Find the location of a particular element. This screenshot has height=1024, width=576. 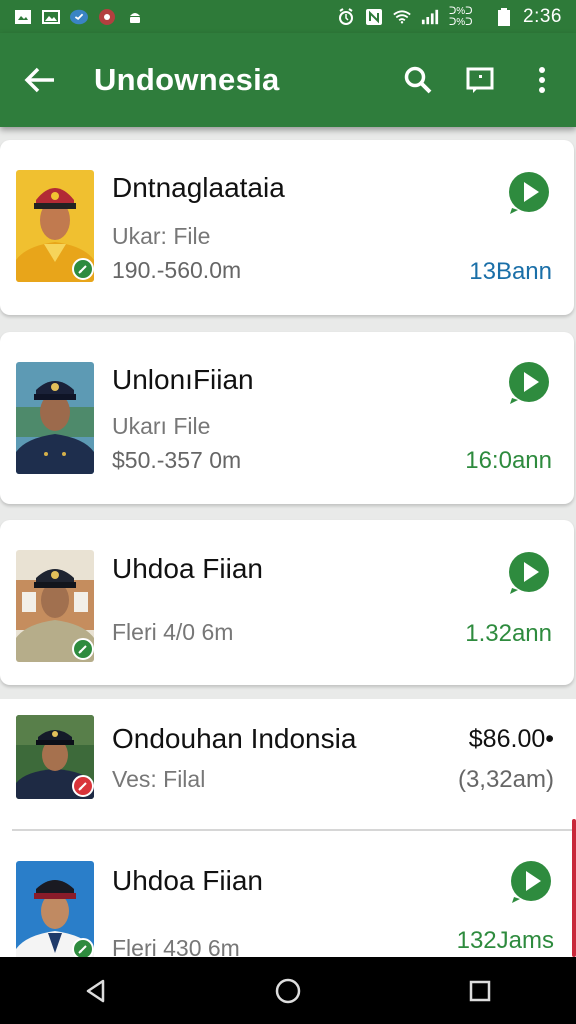

message-button is located at coordinates (480, 80).